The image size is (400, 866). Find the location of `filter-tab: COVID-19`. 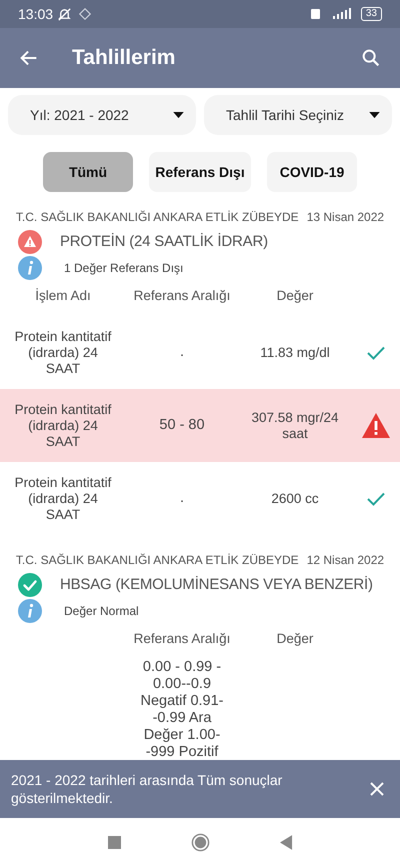

filter-tab: COVID-19 is located at coordinates (312, 172).